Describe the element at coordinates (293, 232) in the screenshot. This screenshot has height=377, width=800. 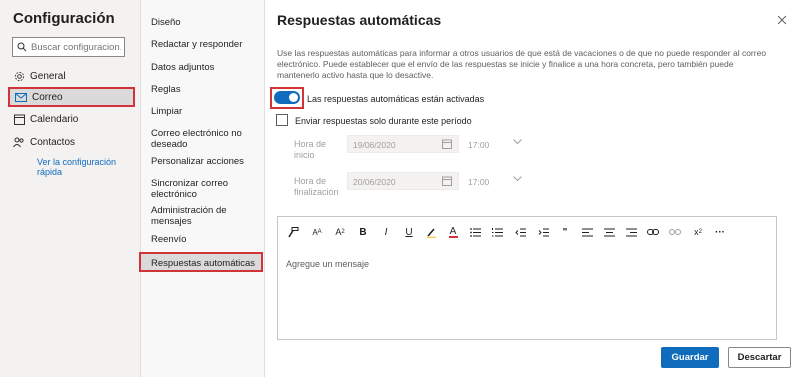
I see `format-painter-icon` at that location.